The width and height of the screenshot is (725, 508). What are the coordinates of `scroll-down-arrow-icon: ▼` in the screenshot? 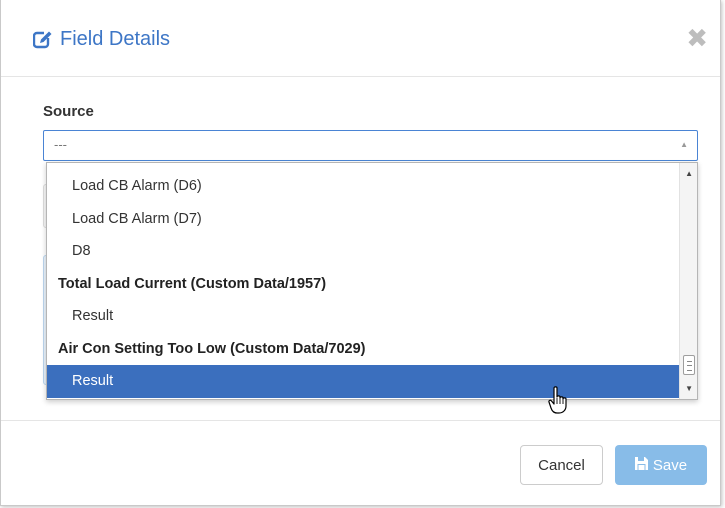 It's located at (689, 388).